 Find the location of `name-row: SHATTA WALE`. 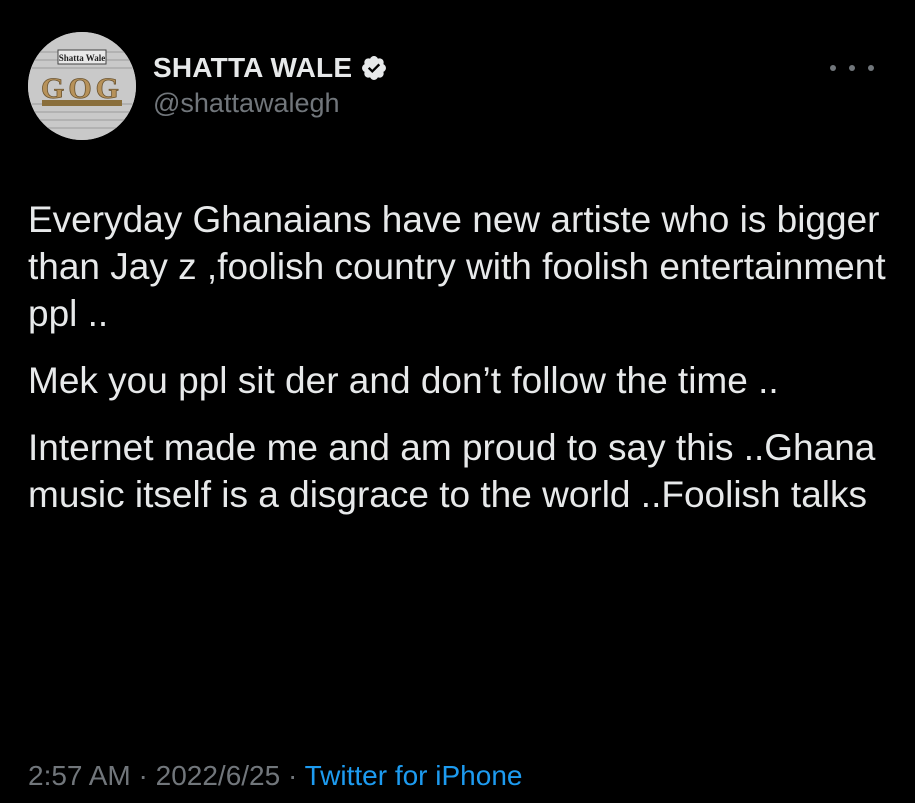

name-row: SHATTA WALE is located at coordinates (270, 68).